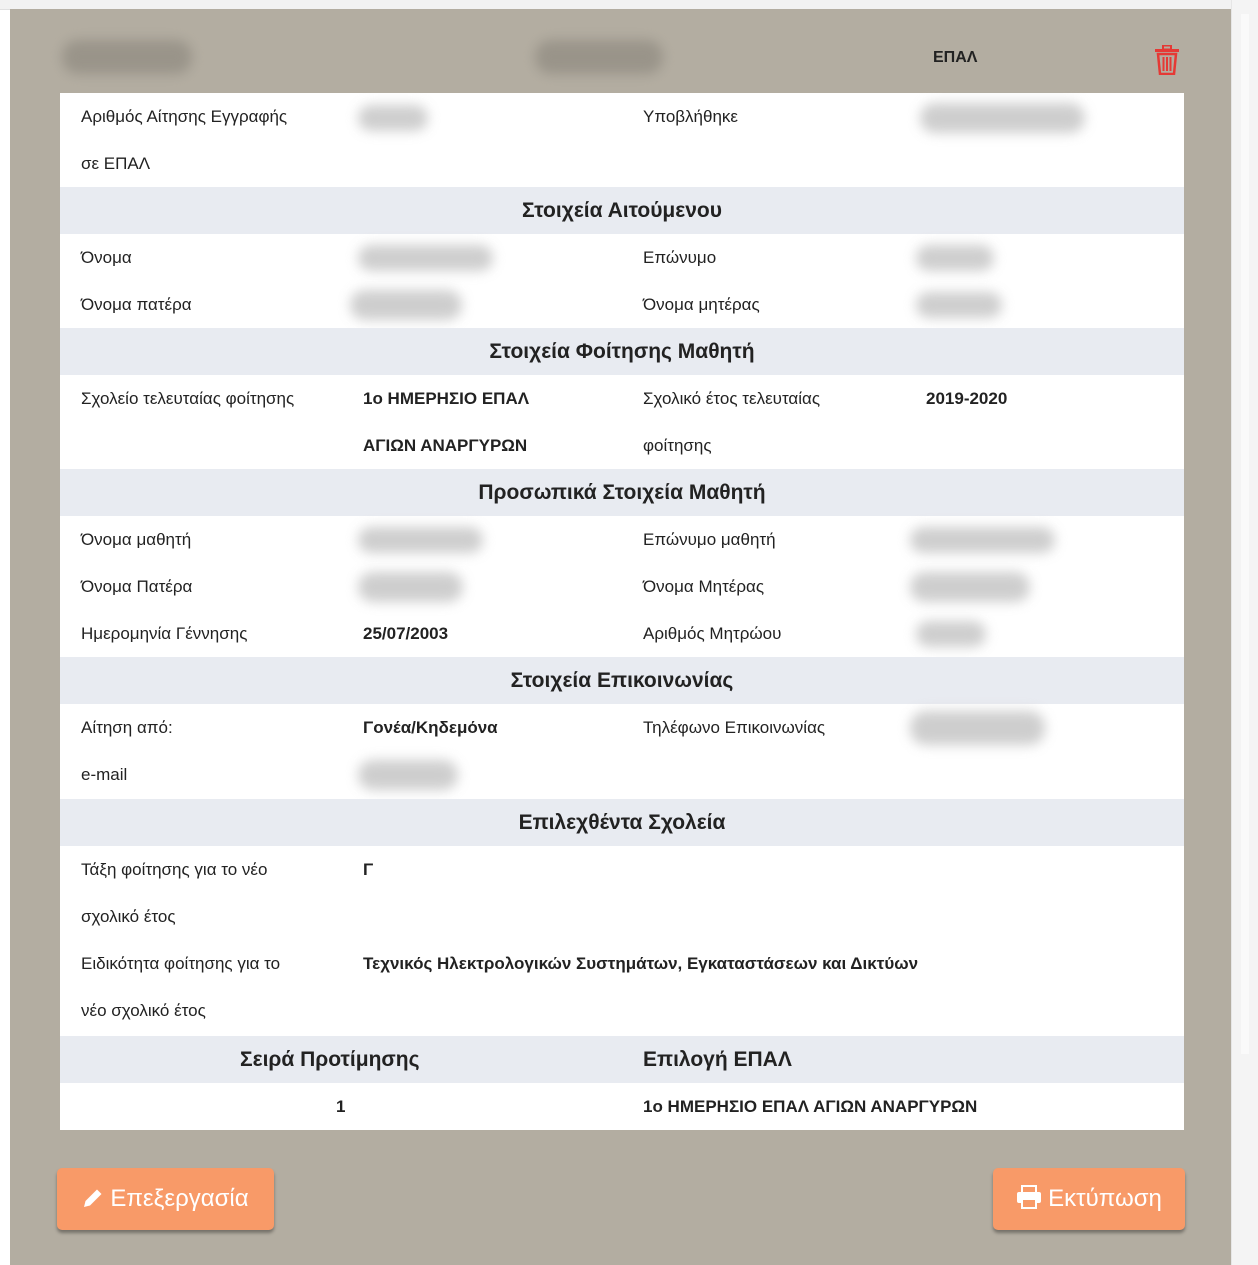 This screenshot has height=1265, width=1258. What do you see at coordinates (622, 210) in the screenshot?
I see `section-applicant: Στοιχεία Αιτούμενου` at bounding box center [622, 210].